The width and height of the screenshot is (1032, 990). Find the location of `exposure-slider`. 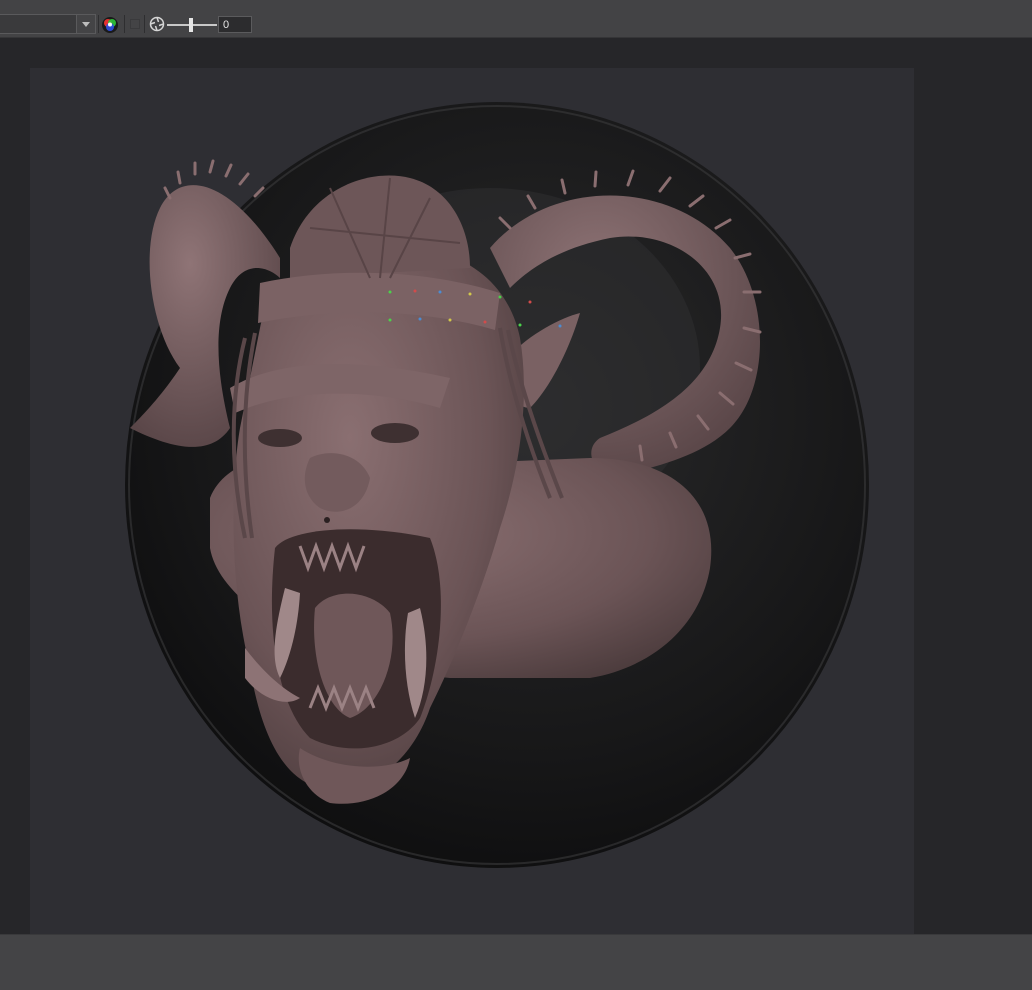

exposure-slider is located at coordinates (192, 25).